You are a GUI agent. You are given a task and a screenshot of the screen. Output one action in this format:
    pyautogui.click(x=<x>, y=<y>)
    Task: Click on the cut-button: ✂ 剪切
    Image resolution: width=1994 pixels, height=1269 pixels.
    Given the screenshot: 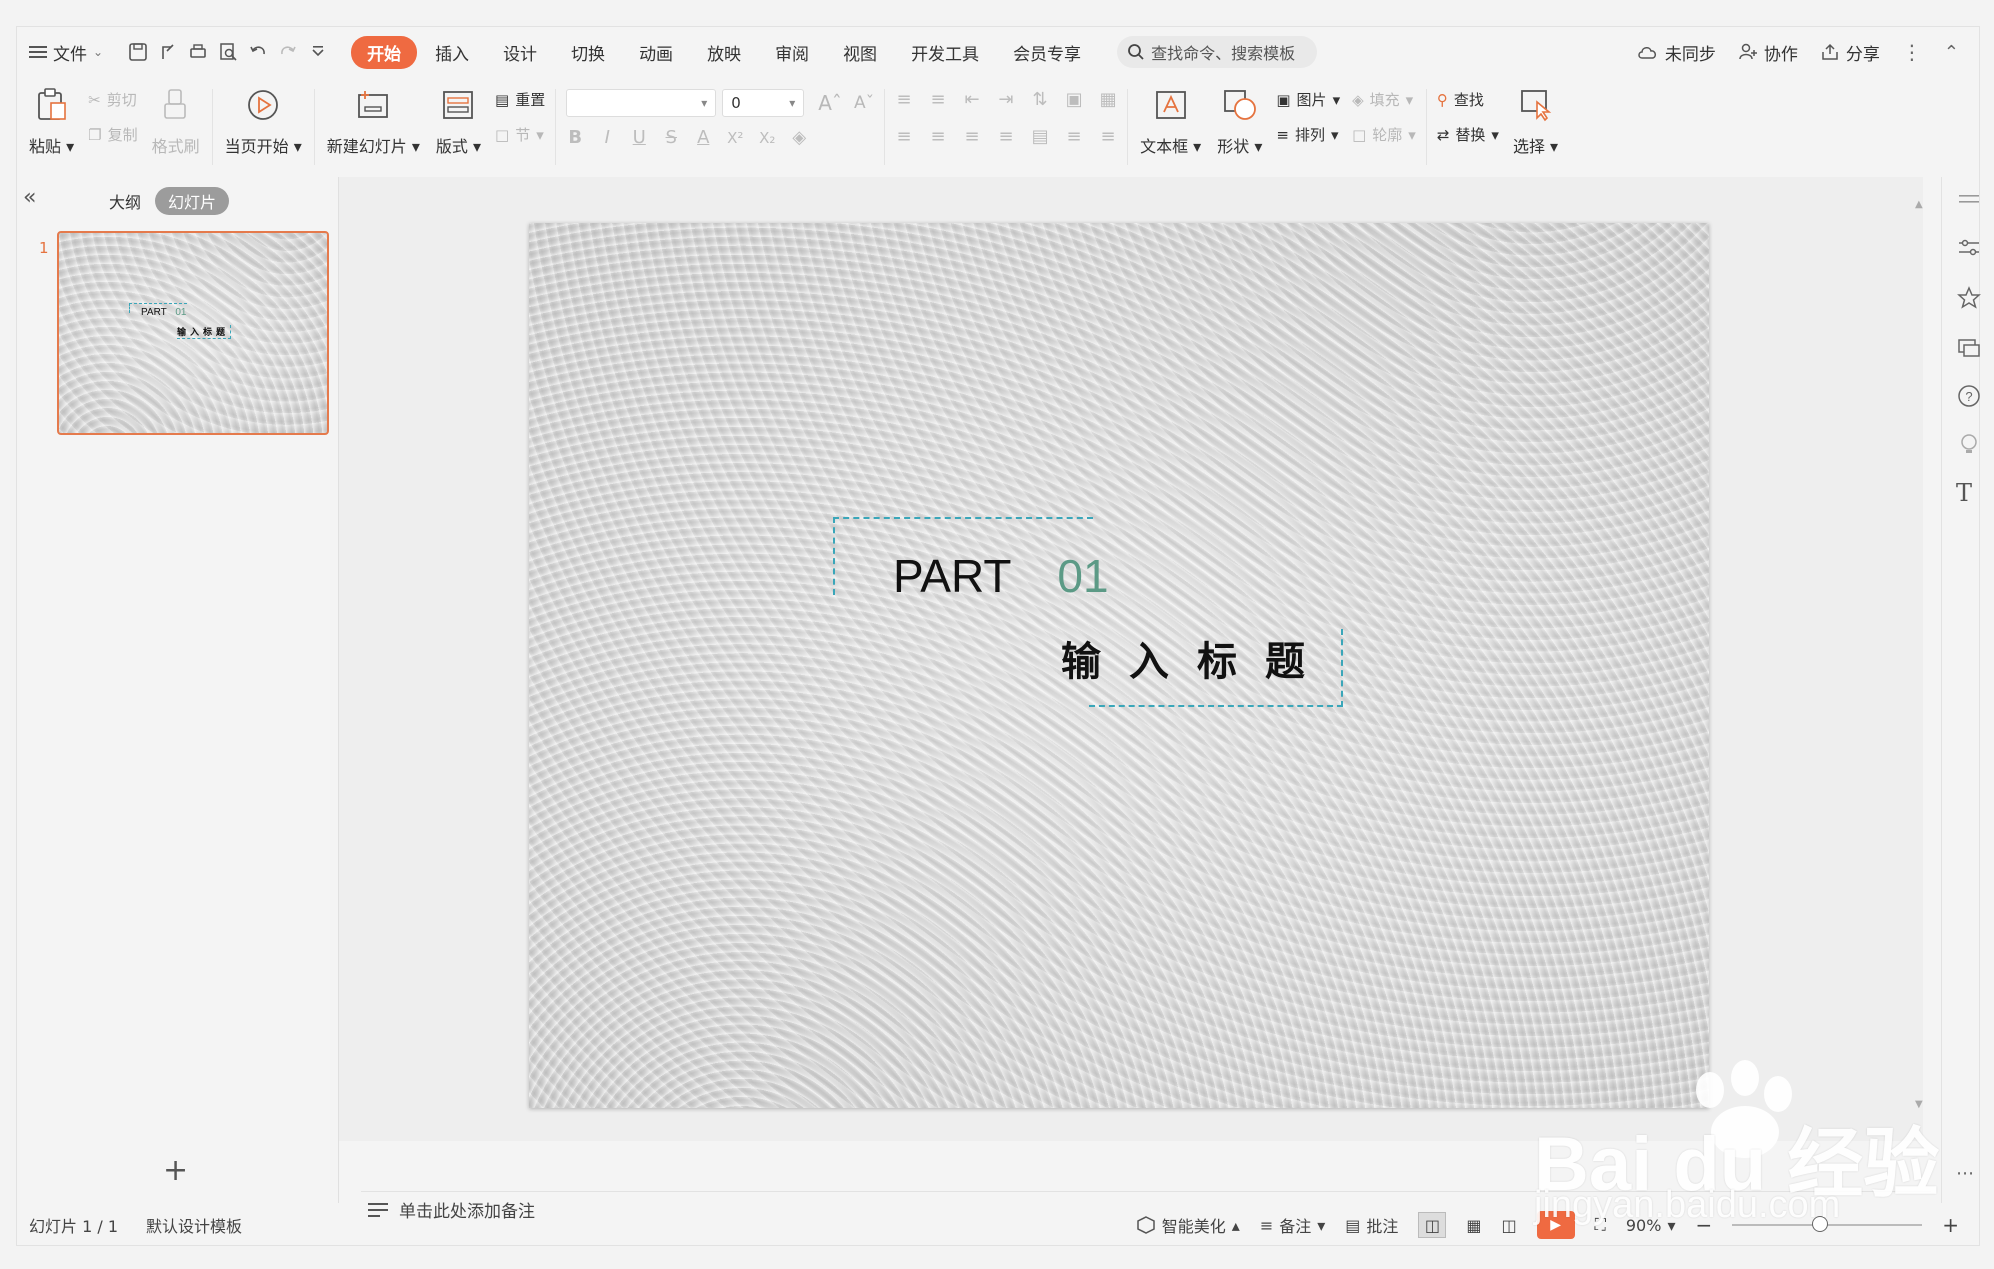 What is the action you would take?
    pyautogui.click(x=112, y=99)
    